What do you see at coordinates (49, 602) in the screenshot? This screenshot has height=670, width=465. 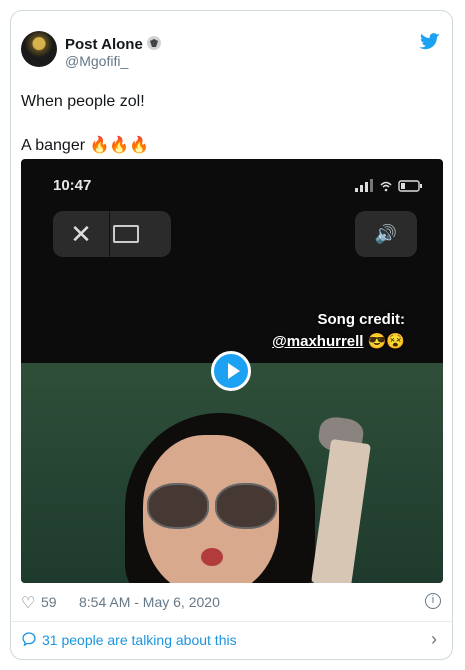 I see `like-count: 59` at bounding box center [49, 602].